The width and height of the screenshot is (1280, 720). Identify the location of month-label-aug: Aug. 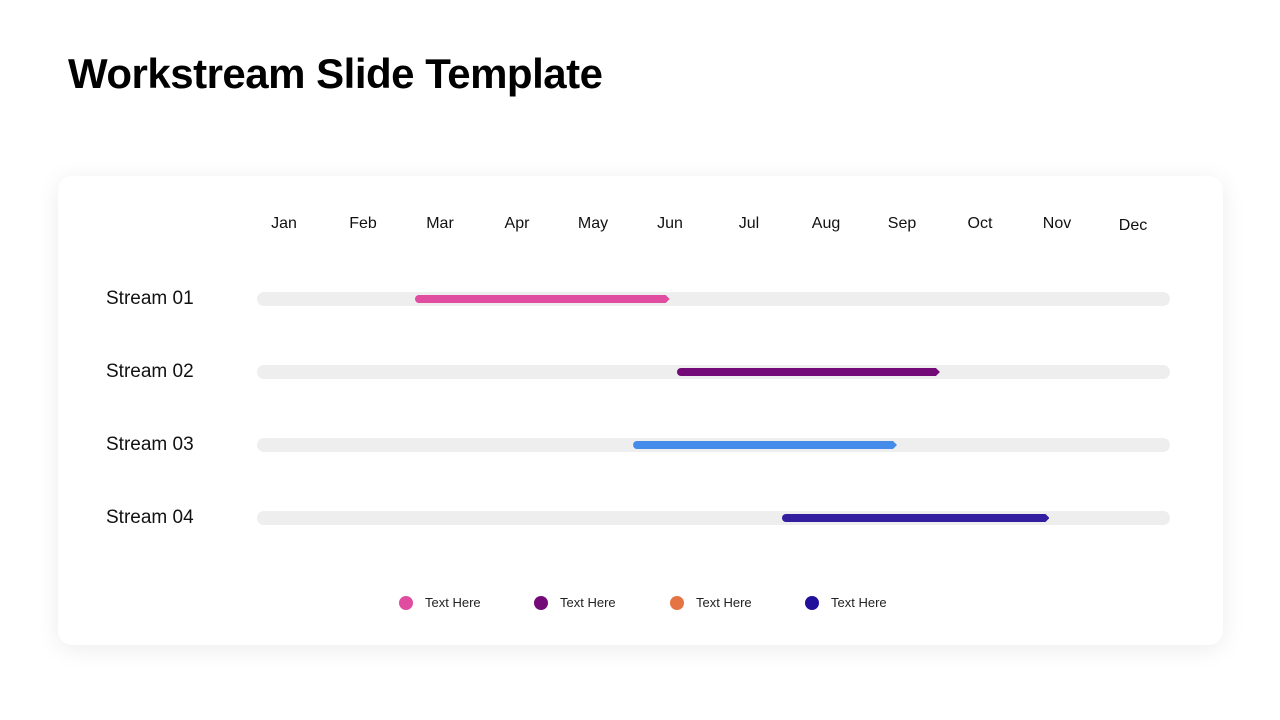
(826, 223).